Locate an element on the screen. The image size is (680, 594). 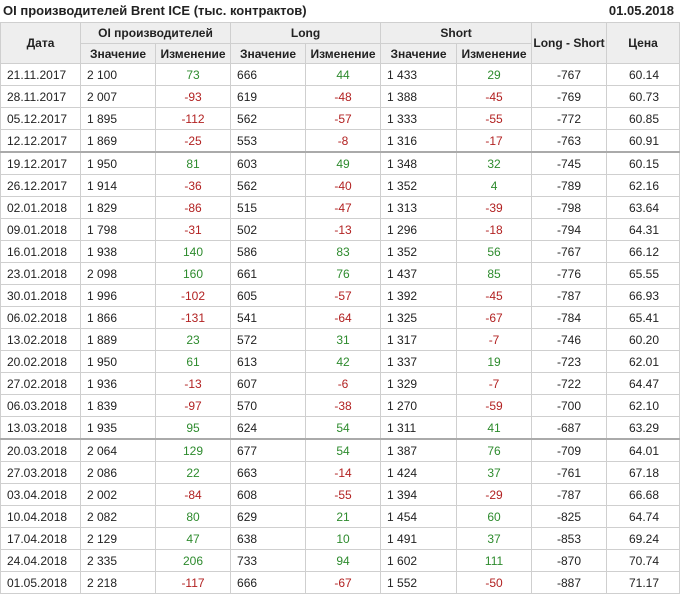
cell-price: 70.74 is located at coordinates (643, 560).